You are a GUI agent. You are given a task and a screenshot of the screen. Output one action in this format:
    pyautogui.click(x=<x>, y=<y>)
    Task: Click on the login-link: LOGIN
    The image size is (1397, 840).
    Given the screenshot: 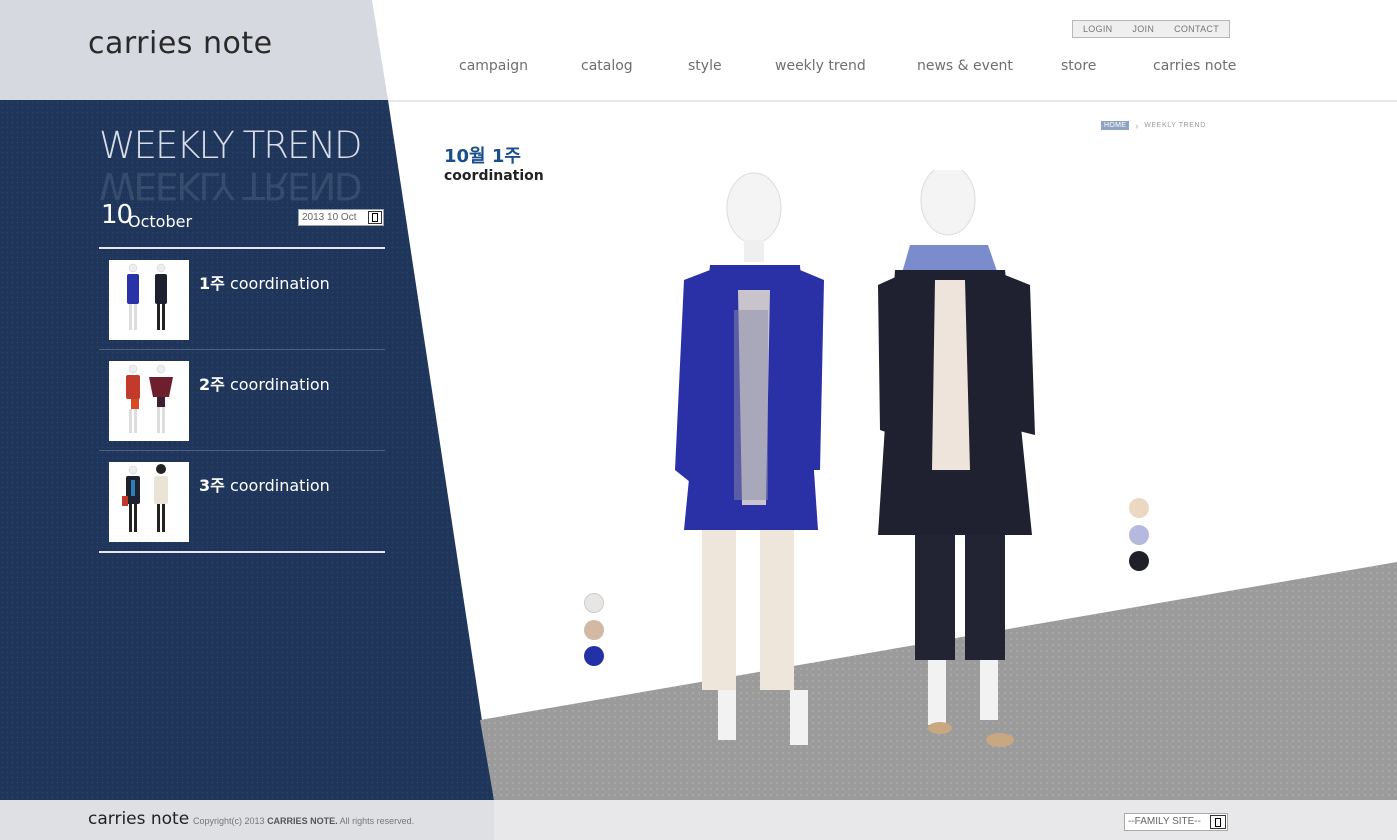 What is the action you would take?
    pyautogui.click(x=1098, y=29)
    